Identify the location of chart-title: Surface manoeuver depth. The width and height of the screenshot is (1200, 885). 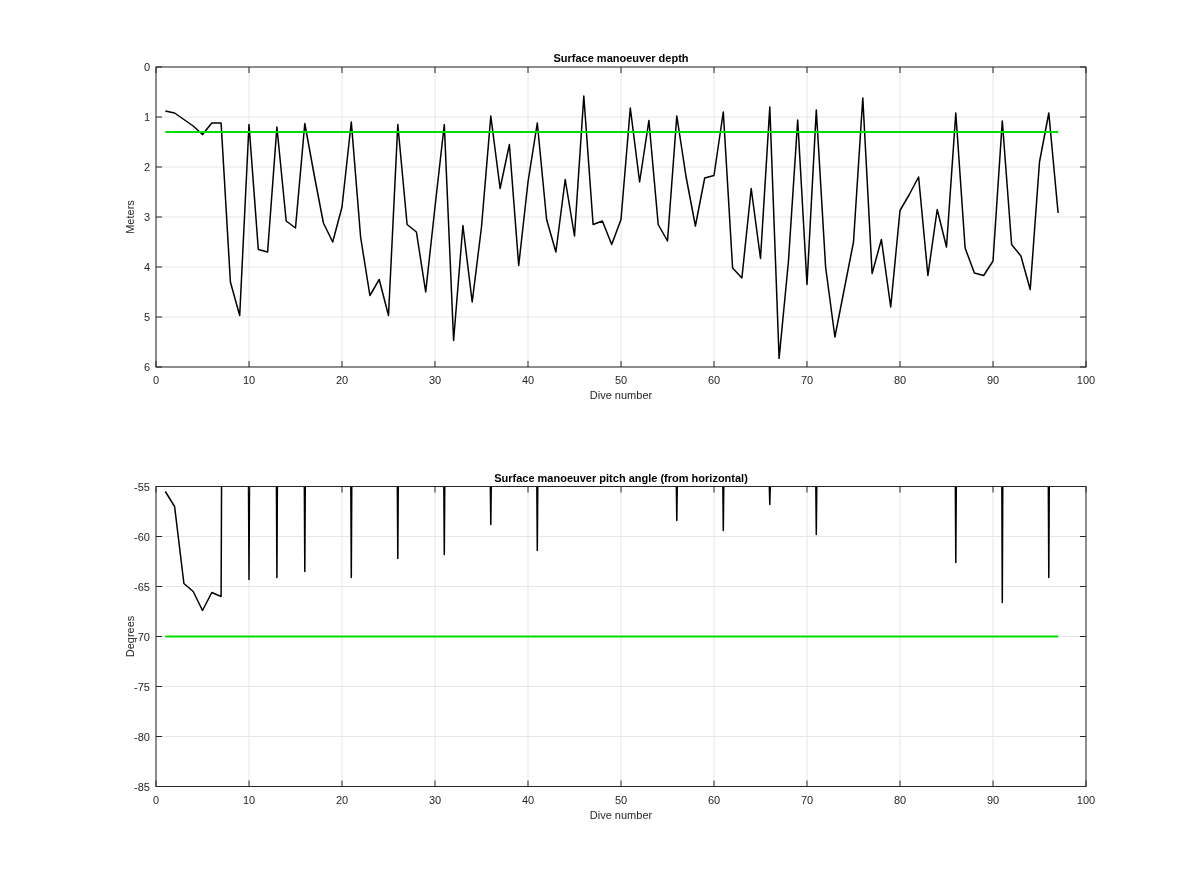
(621, 58).